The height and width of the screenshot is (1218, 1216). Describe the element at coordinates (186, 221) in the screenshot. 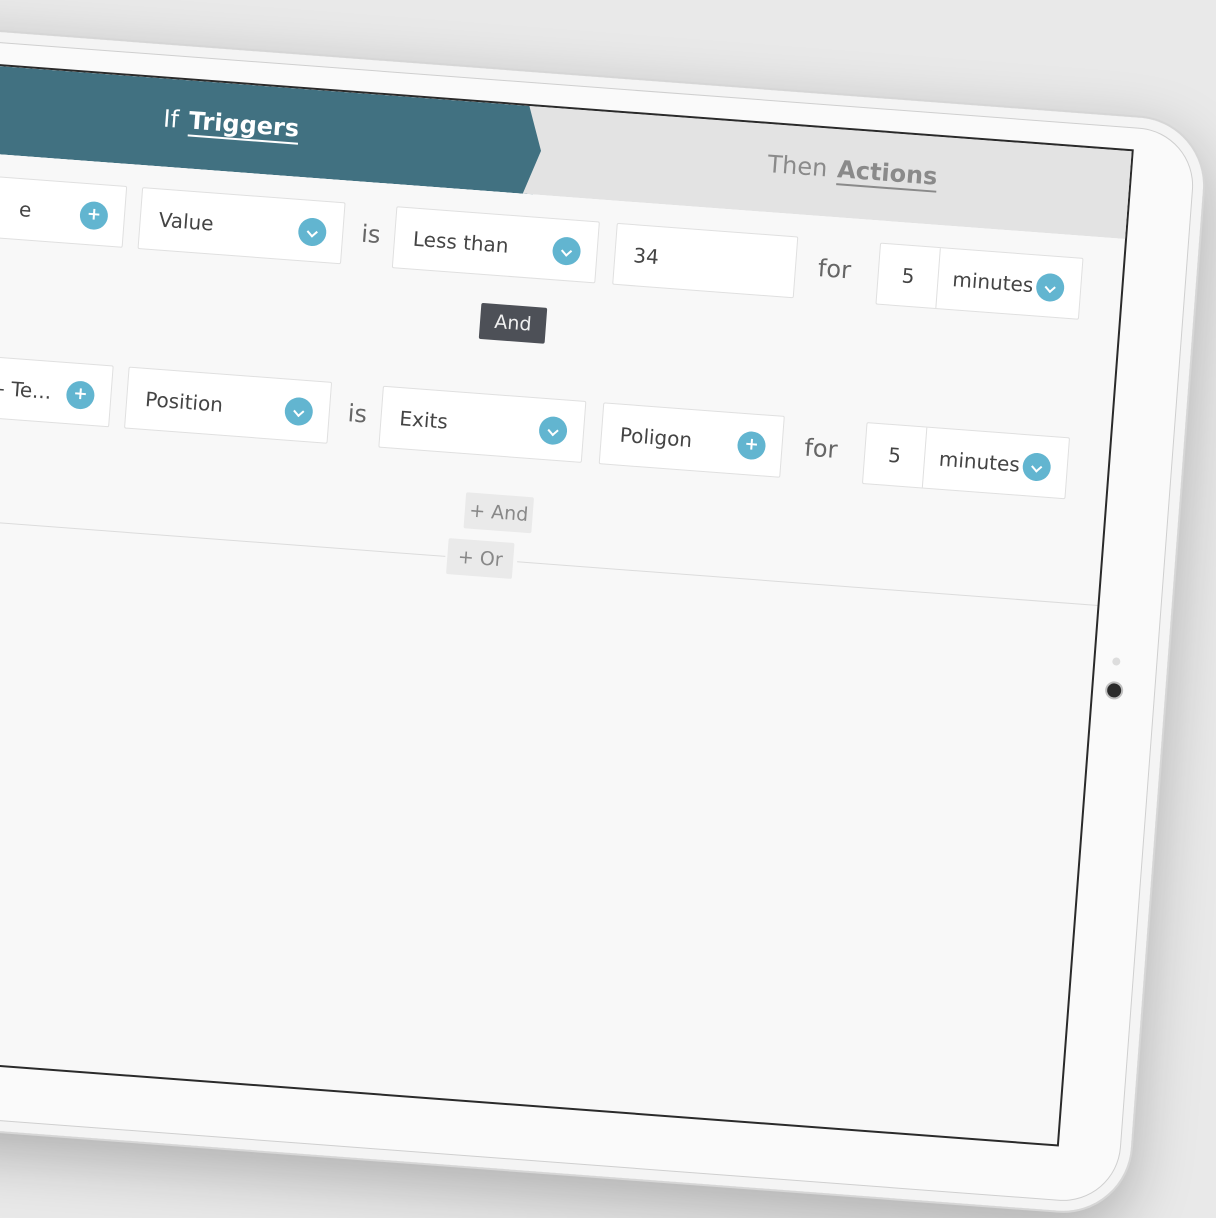

I see `attribute-select-1-text: Value` at that location.